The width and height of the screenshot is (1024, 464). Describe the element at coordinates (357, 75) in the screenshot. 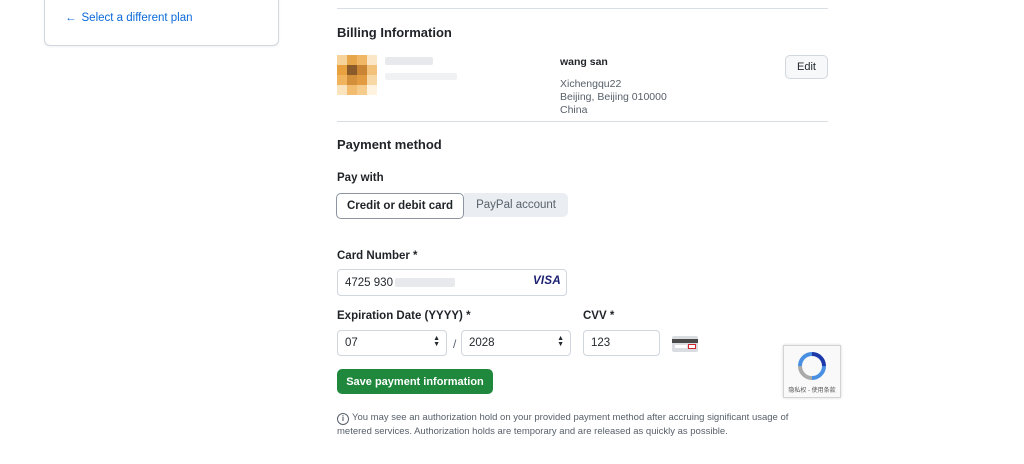

I see `avatar` at that location.